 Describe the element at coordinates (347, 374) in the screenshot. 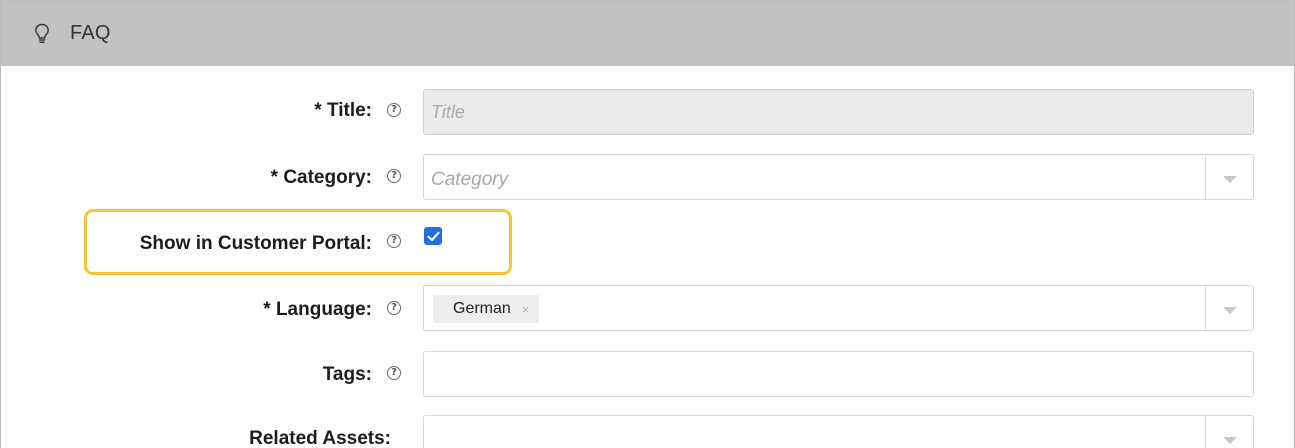

I see `tags-label: Tags:` at that location.